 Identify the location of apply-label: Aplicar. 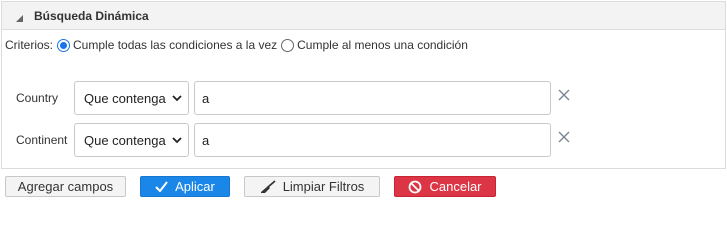
(195, 186).